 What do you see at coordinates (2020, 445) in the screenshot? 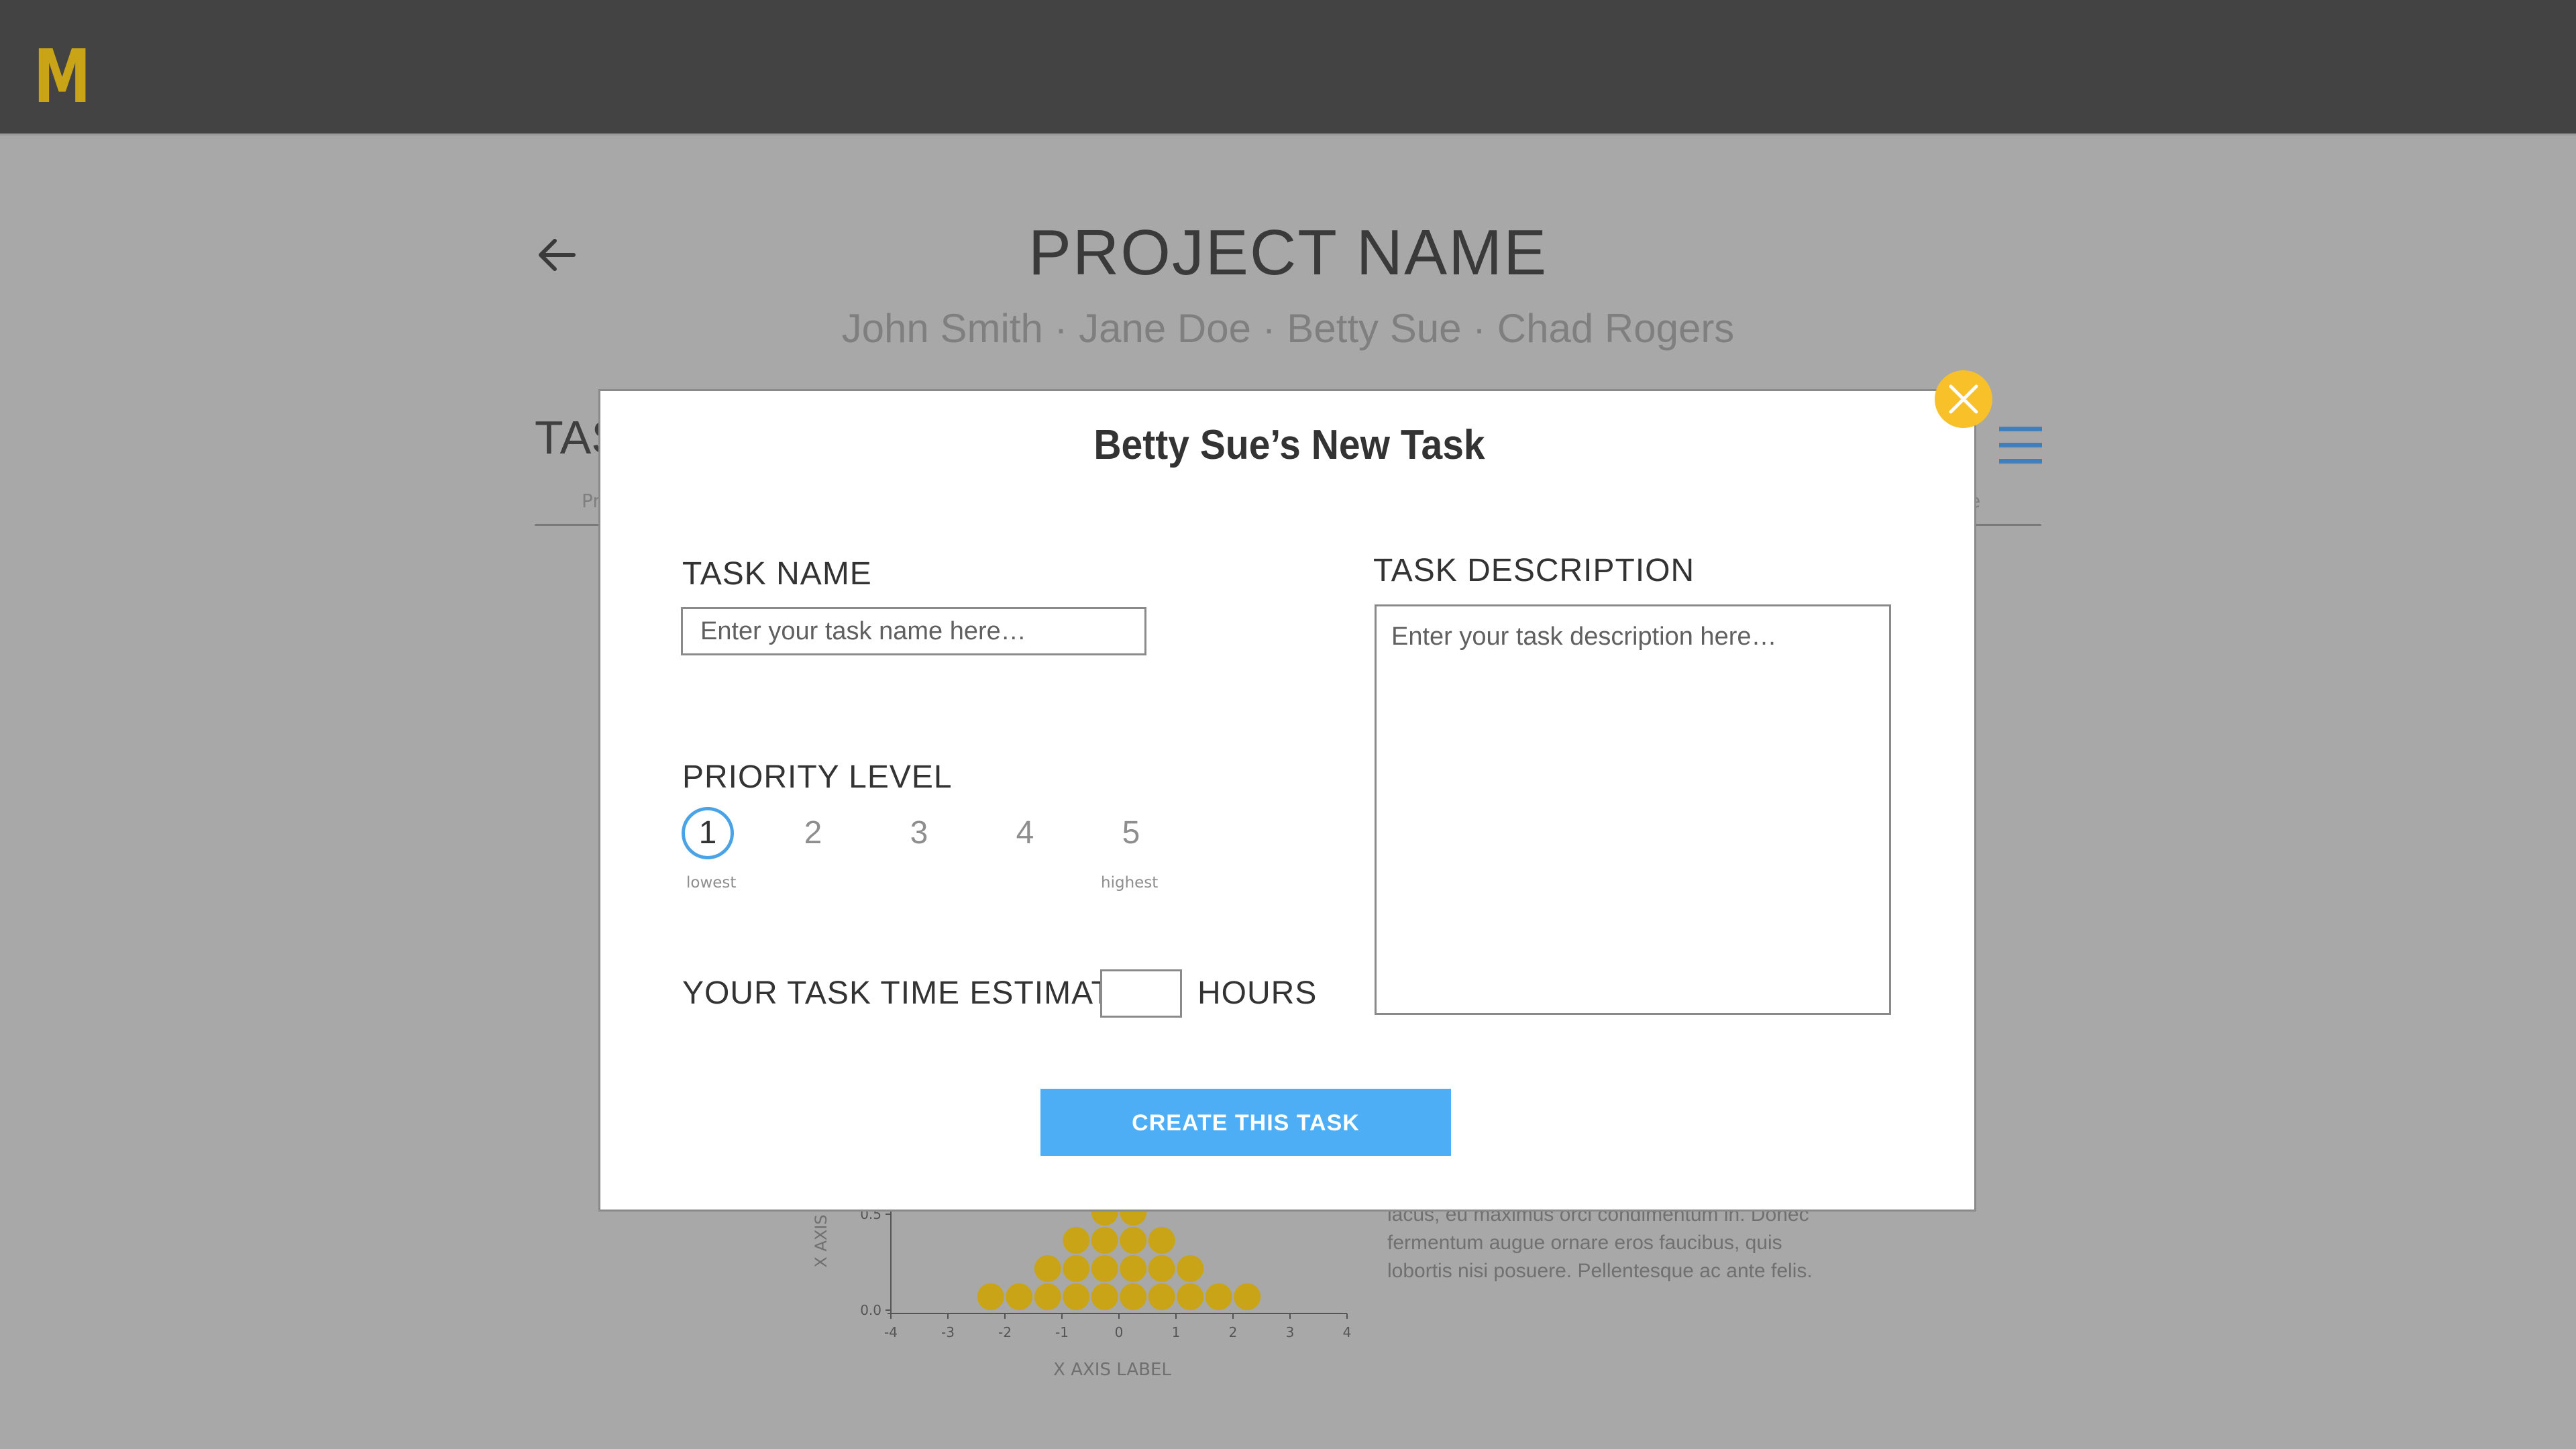
I see `menu-icon` at bounding box center [2020, 445].